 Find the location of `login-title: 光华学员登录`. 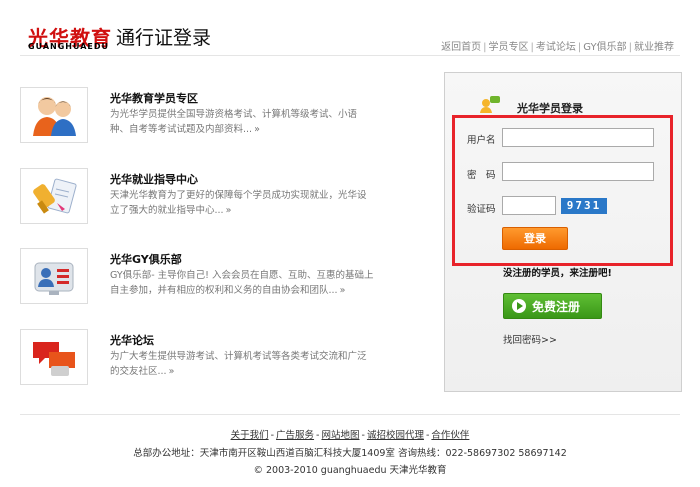

login-title: 光华学员登录 is located at coordinates (550, 108).